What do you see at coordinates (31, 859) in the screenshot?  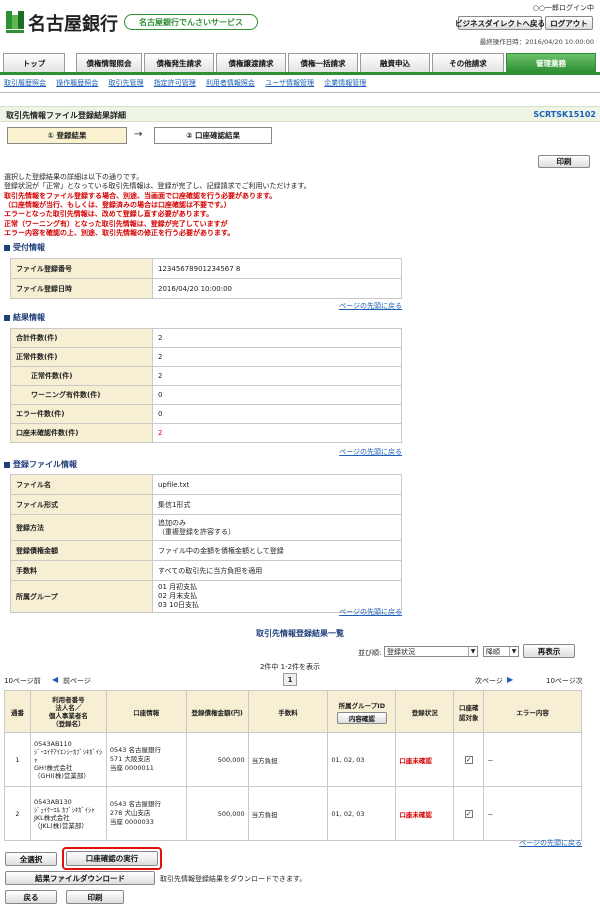 I see `select-all-button: 全選択` at bounding box center [31, 859].